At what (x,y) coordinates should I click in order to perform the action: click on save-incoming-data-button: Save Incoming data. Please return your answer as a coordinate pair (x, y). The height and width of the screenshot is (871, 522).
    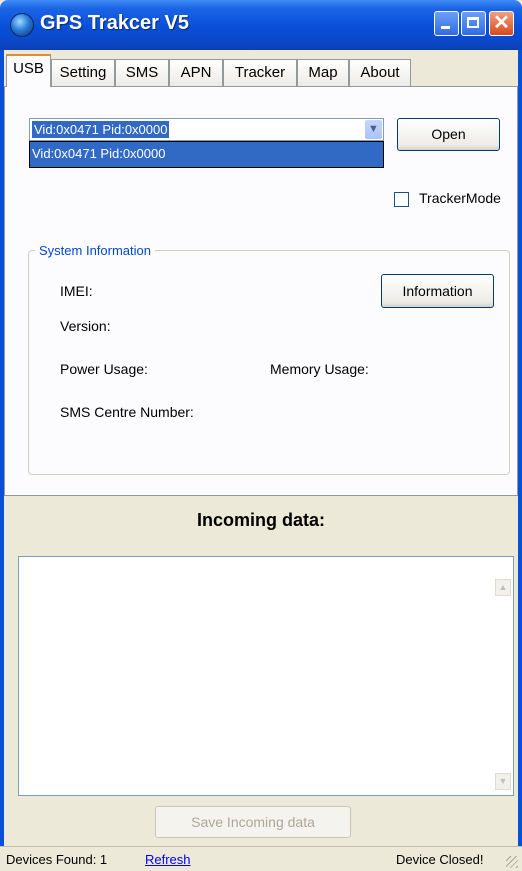
    Looking at the image, I should click on (253, 822).